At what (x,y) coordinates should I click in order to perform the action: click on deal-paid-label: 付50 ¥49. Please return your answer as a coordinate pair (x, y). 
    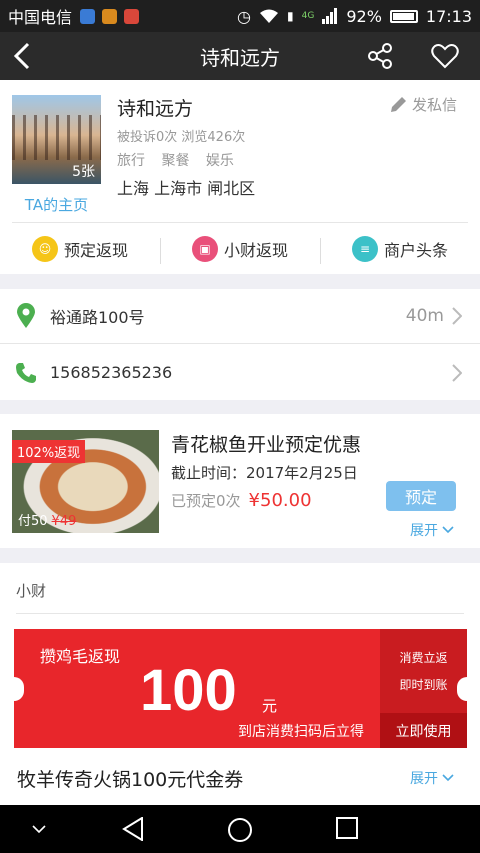
    Looking at the image, I should click on (47, 519).